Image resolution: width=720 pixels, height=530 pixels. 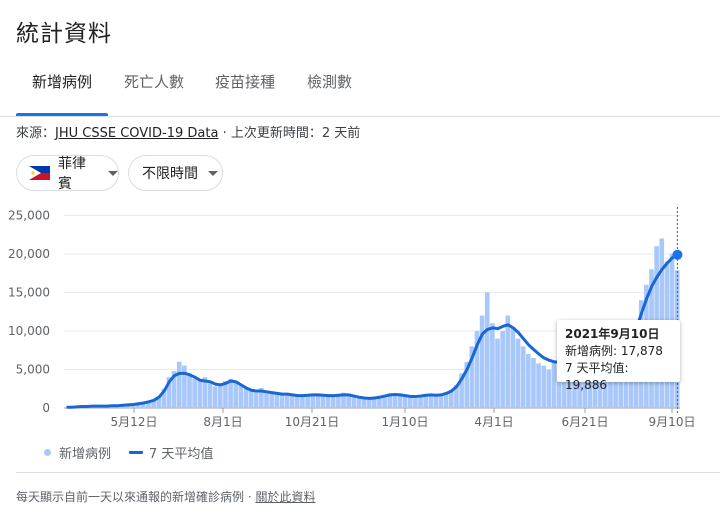 What do you see at coordinates (222, 422) in the screenshot?
I see `x-tick-label: 8月1日` at bounding box center [222, 422].